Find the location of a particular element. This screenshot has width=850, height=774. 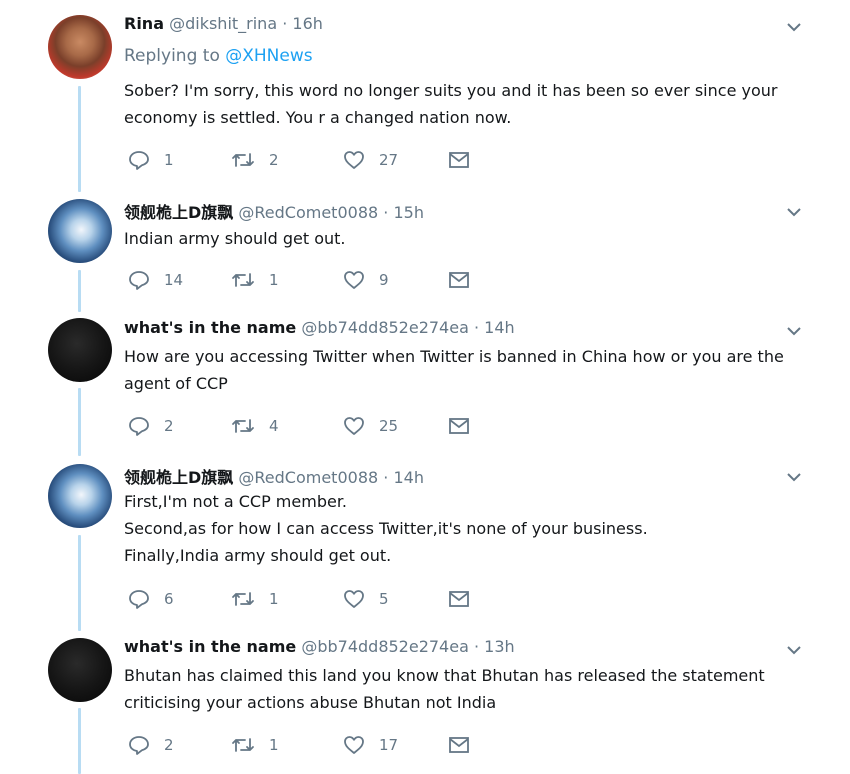

reply-button: 14 is located at coordinates (155, 280).